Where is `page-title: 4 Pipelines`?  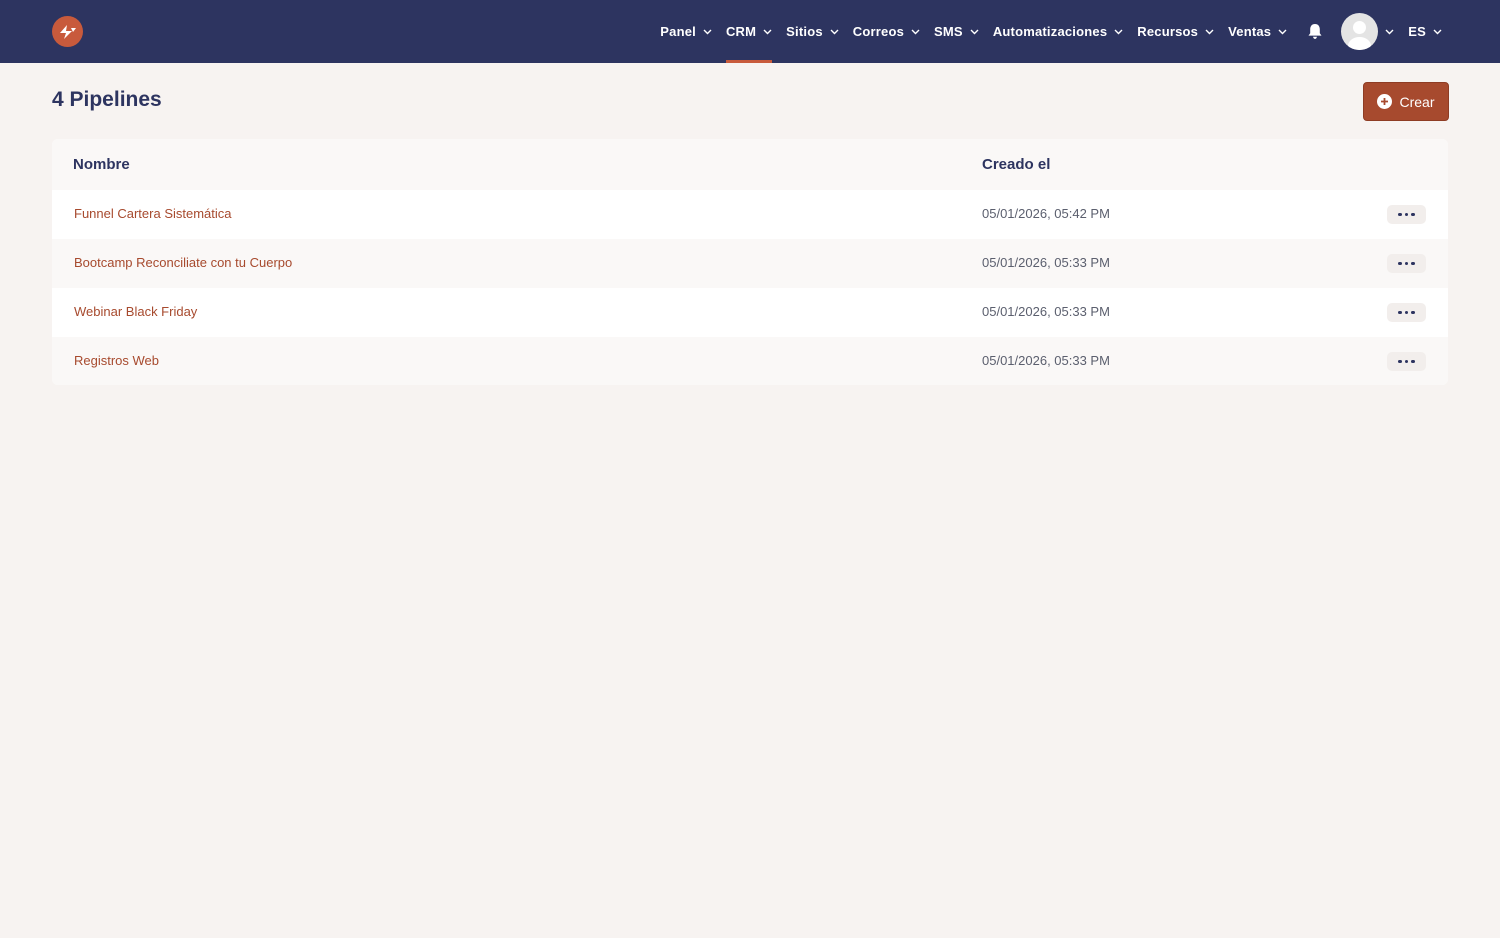
page-title: 4 Pipelines is located at coordinates (107, 99).